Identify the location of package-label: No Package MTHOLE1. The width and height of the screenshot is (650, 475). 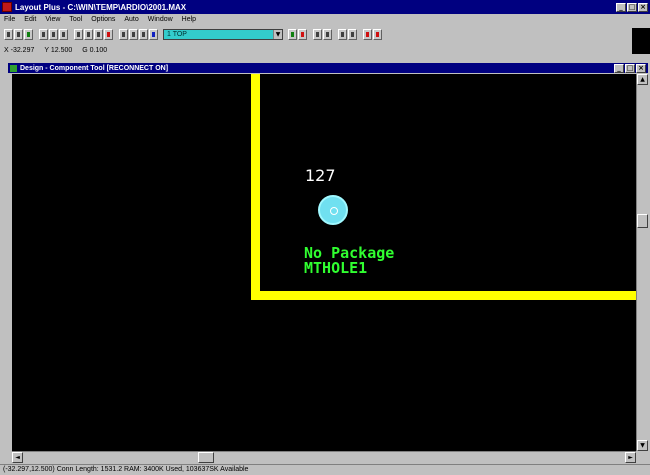
(349, 261).